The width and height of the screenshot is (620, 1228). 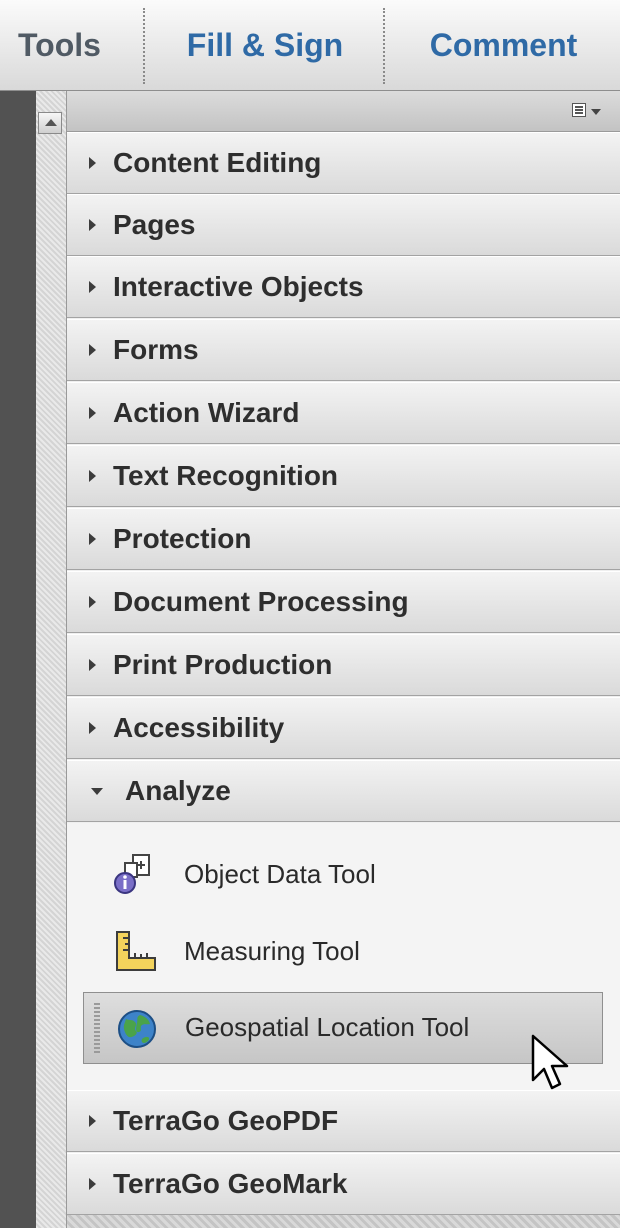 I want to click on chevron-down-icon, so click(x=596, y=112).